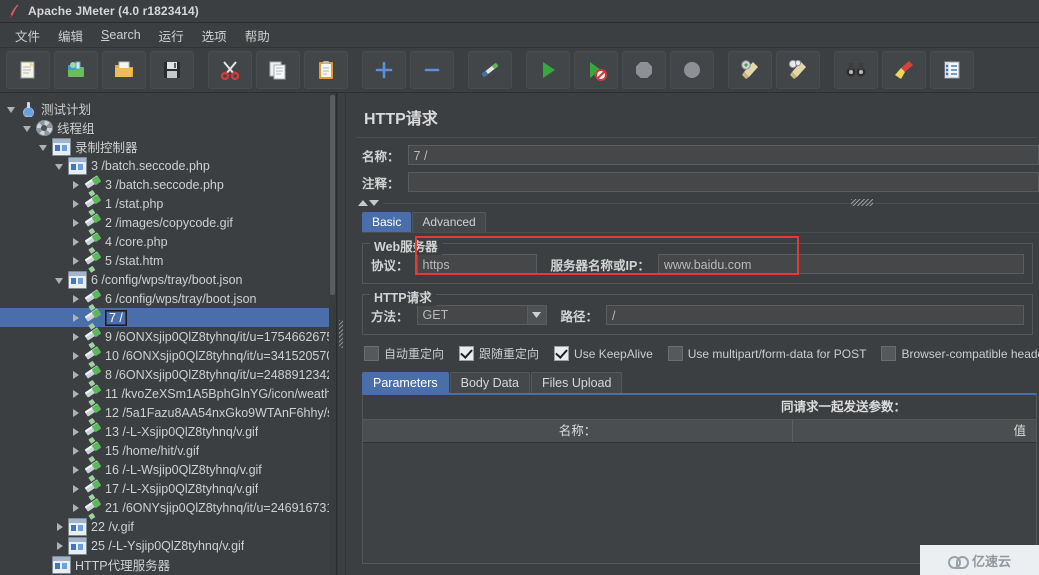 The width and height of the screenshot is (1039, 575). What do you see at coordinates (960, 353) in the screenshot?
I see `checkbox-browser-compatible: Browser-compatible headers` at bounding box center [960, 353].